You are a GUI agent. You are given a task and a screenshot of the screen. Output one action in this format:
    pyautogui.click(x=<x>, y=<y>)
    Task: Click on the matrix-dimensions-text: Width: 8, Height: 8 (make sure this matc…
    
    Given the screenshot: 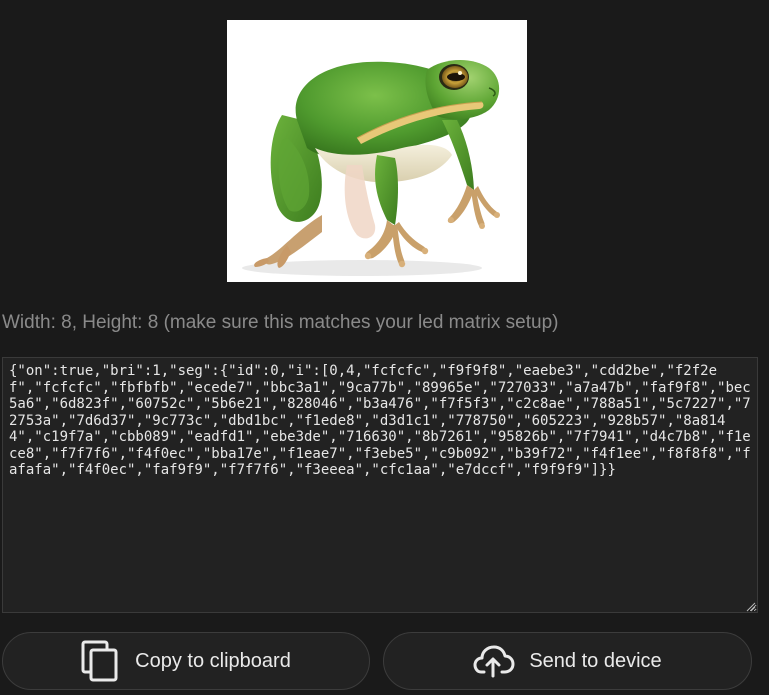 What is the action you would take?
    pyautogui.click(x=280, y=322)
    